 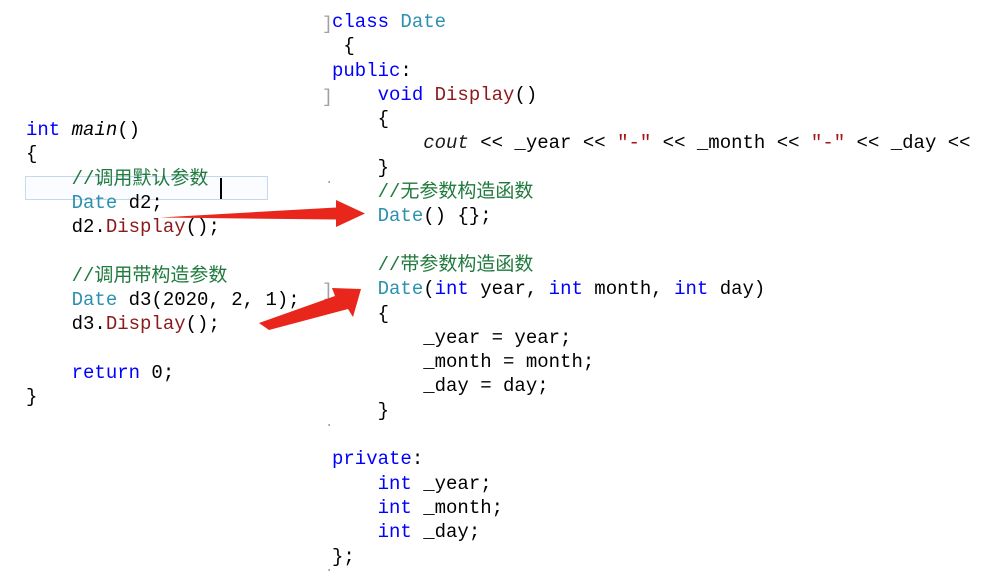 What do you see at coordinates (656, 532) in the screenshot?
I see `code-line: int _day;` at bounding box center [656, 532].